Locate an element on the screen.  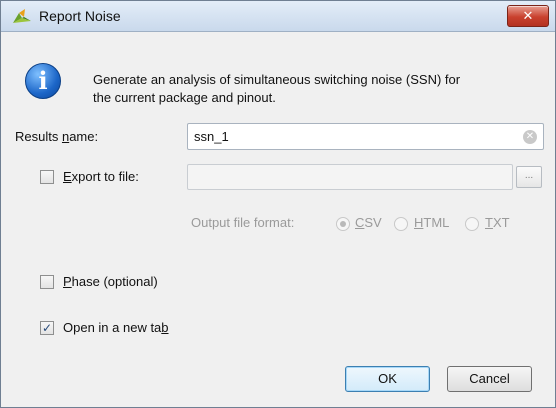
txt-option-label: TXT is located at coordinates (497, 222).